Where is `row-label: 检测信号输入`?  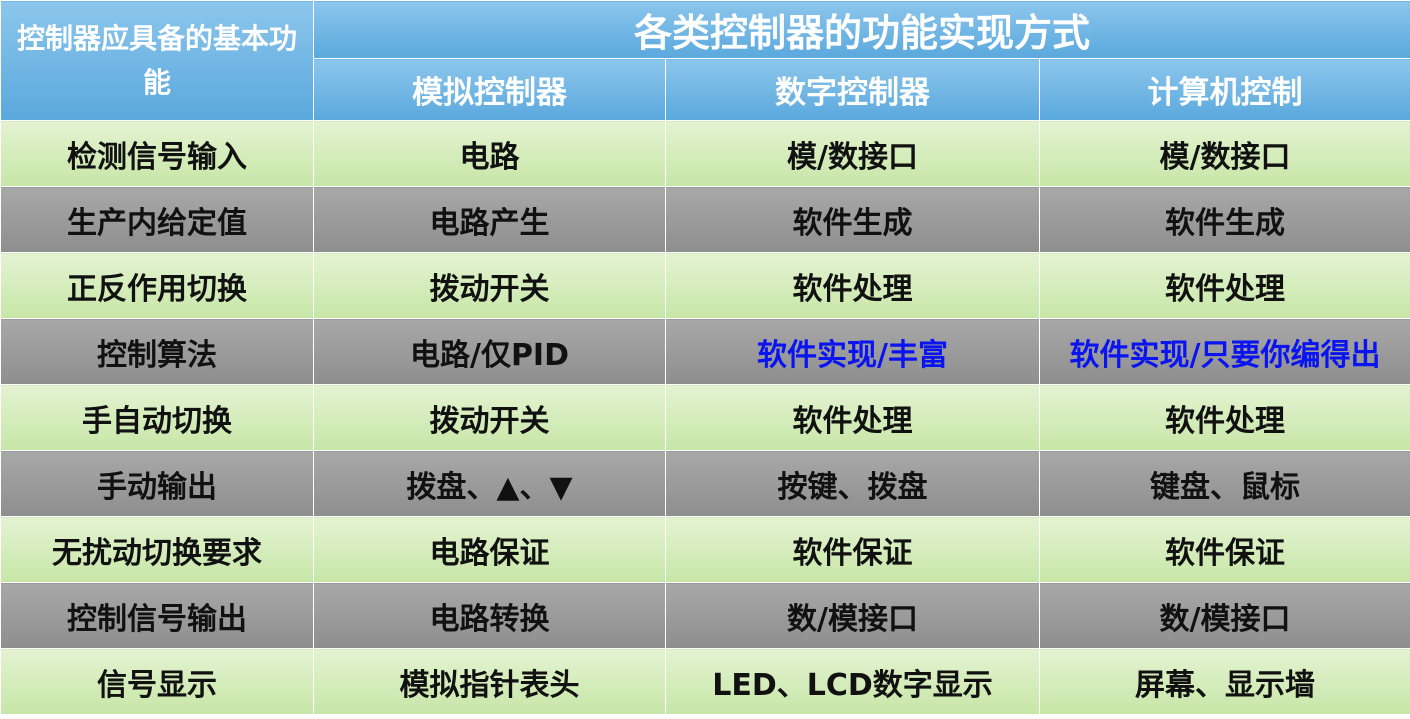
row-label: 检测信号输入 is located at coordinates (157, 153).